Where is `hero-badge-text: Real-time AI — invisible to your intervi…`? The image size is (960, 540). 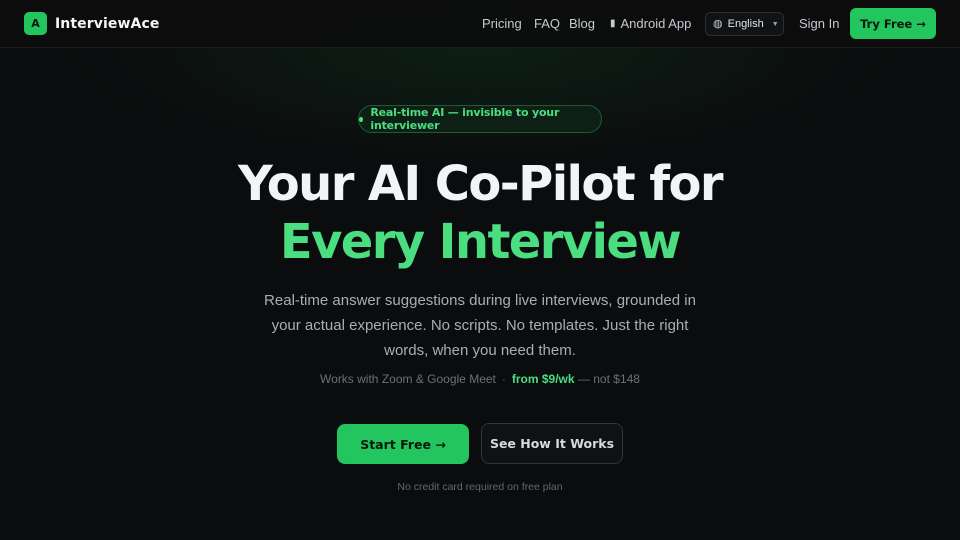 hero-badge-text: Real-time AI — invisible to your intervi… is located at coordinates (465, 119).